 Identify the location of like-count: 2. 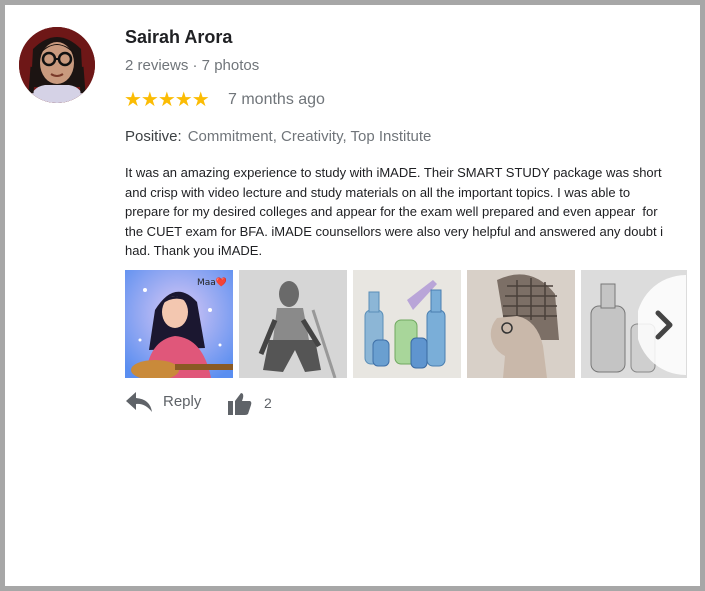
(268, 403).